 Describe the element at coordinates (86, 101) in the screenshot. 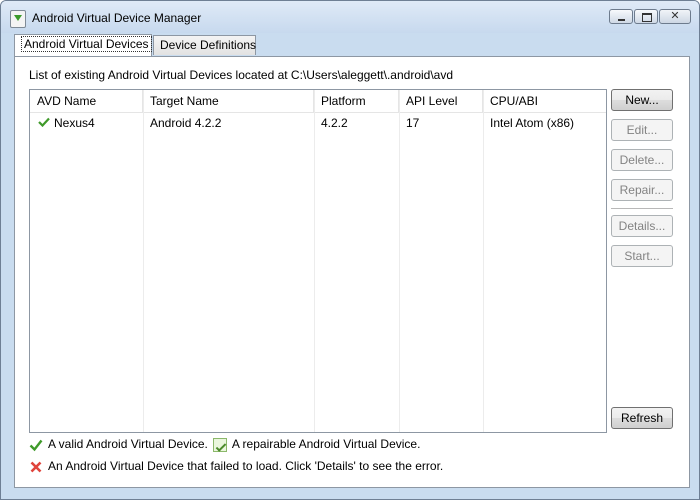

I see `column-header-avd-name: AVD Name` at that location.